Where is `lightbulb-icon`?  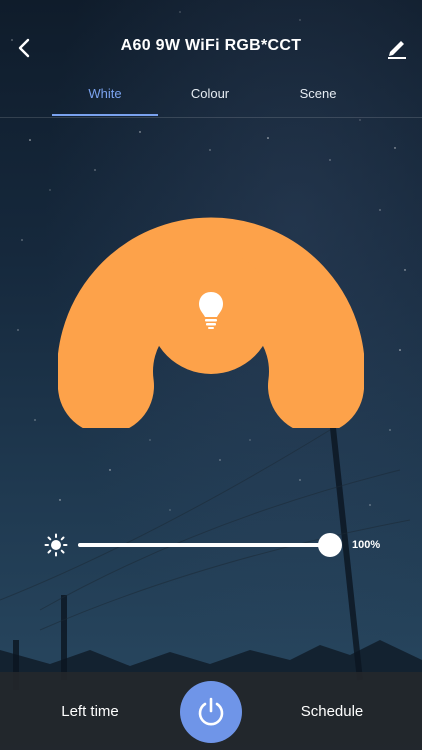 lightbulb-icon is located at coordinates (211, 310).